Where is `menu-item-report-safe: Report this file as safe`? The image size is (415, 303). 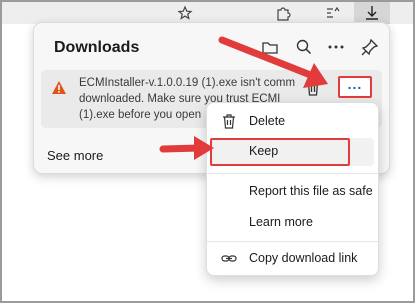
menu-item-report-safe: Report this file as safe is located at coordinates (292, 192).